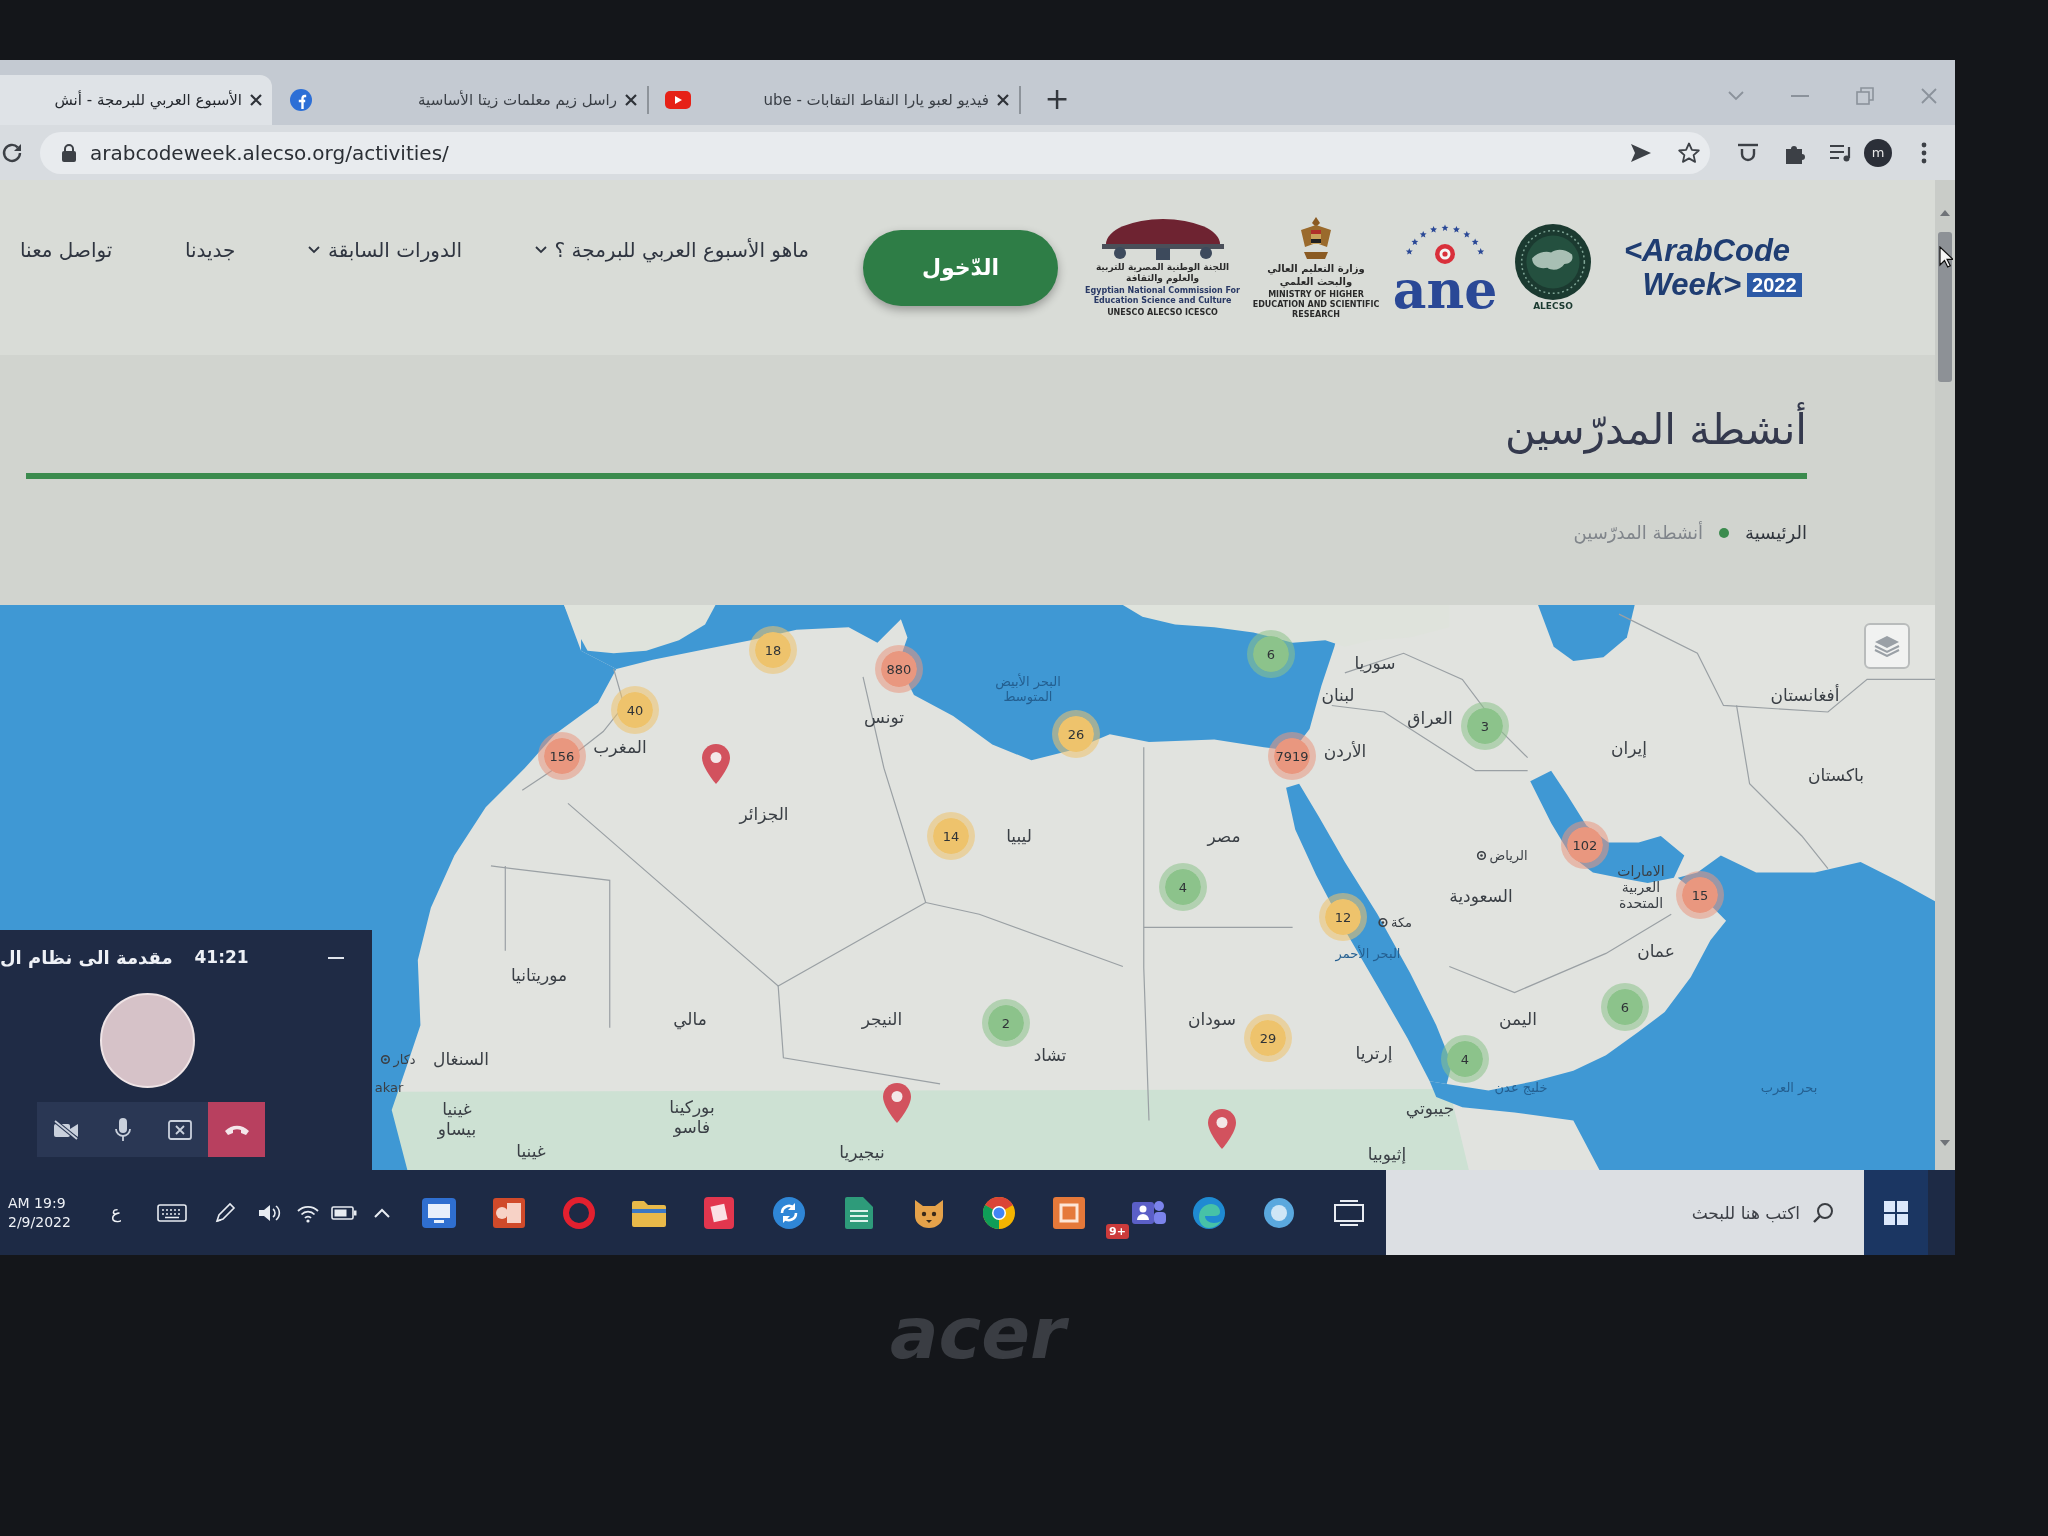  Describe the element at coordinates (884, 717) in the screenshot. I see `country-label: تونس` at that location.